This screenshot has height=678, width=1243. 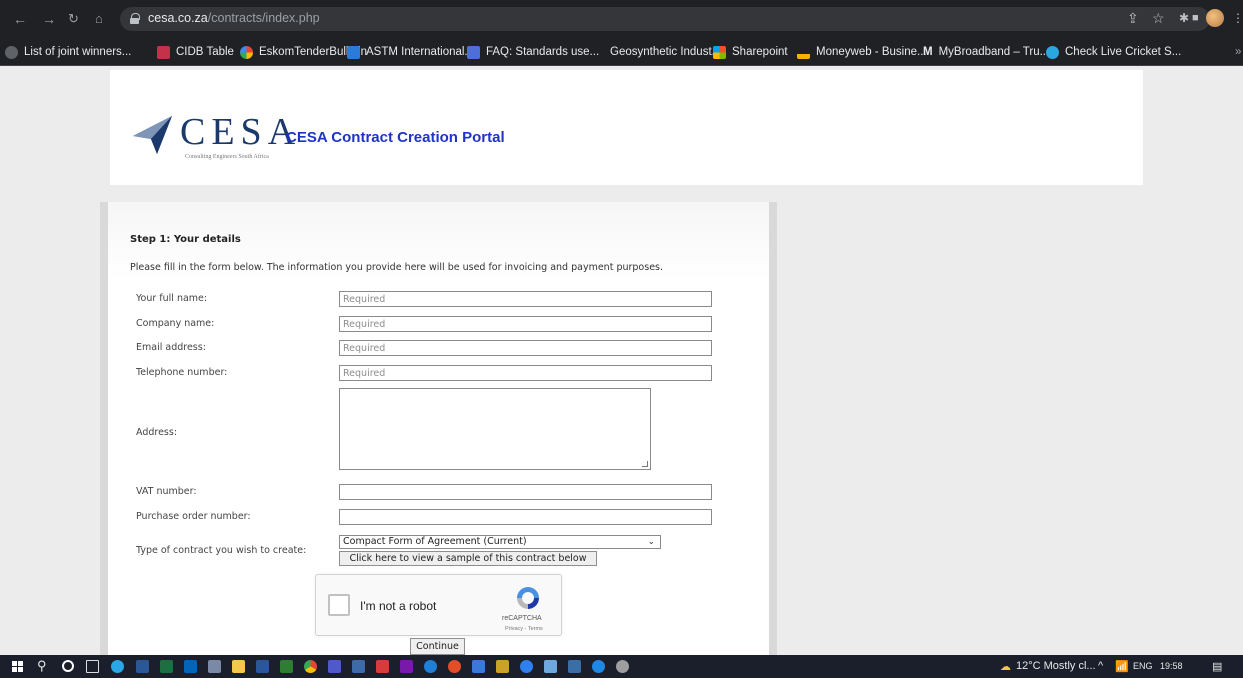 What do you see at coordinates (117, 666) in the screenshot?
I see `edge-icon` at bounding box center [117, 666].